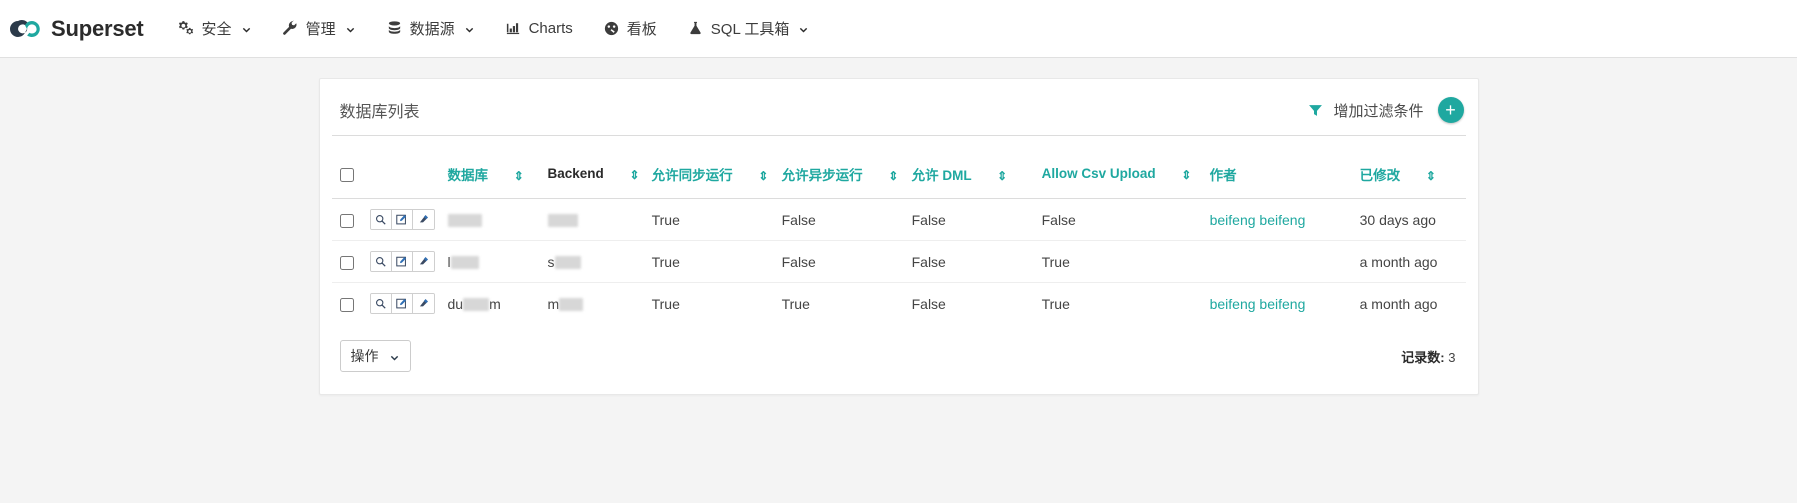 Image resolution: width=1797 pixels, height=503 pixels. What do you see at coordinates (971, 178) in the screenshot?
I see `header-allow-dml: 允许 DML ⇕` at bounding box center [971, 178].